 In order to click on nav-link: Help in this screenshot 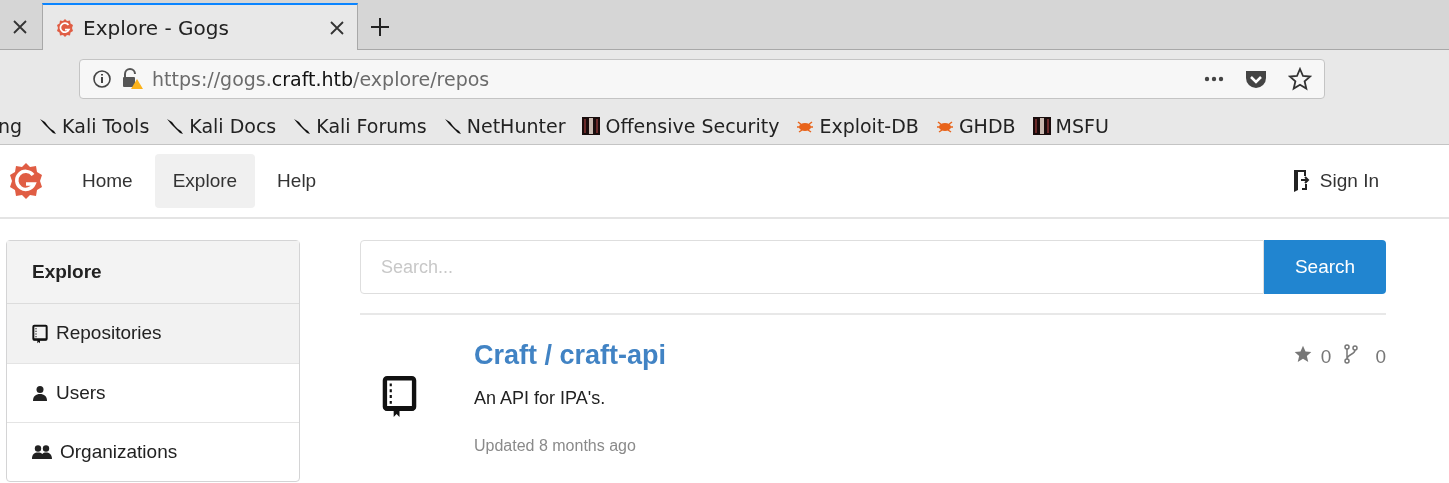, I will do `click(297, 181)`.